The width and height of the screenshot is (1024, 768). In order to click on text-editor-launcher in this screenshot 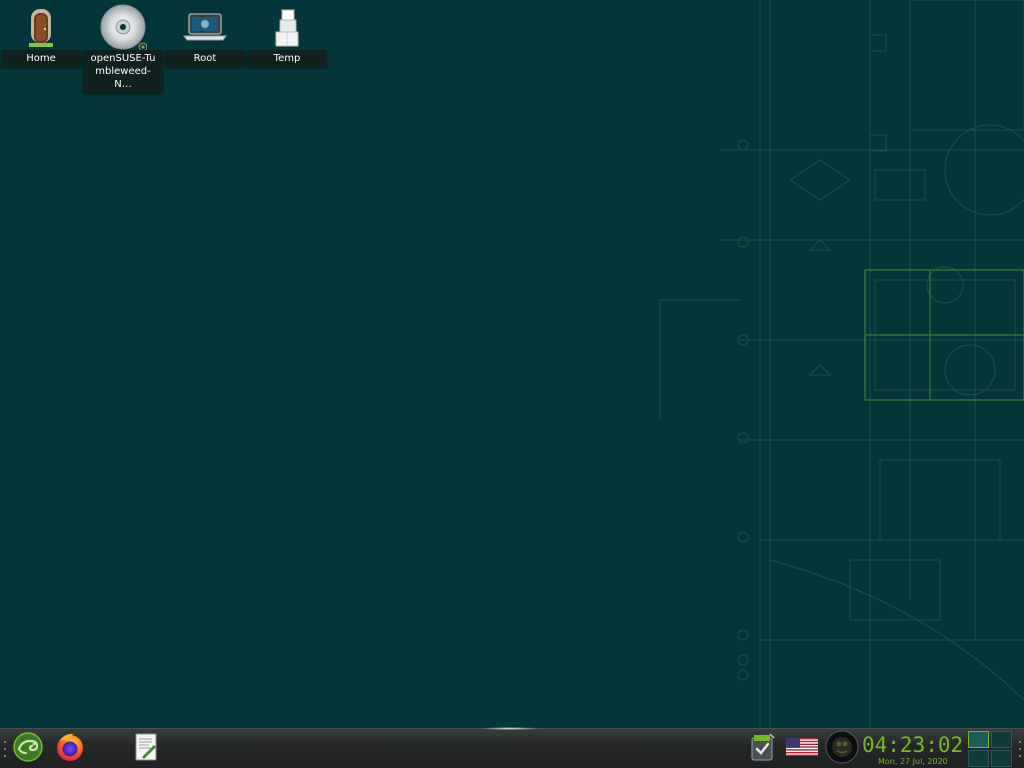, I will do `click(146, 749)`.